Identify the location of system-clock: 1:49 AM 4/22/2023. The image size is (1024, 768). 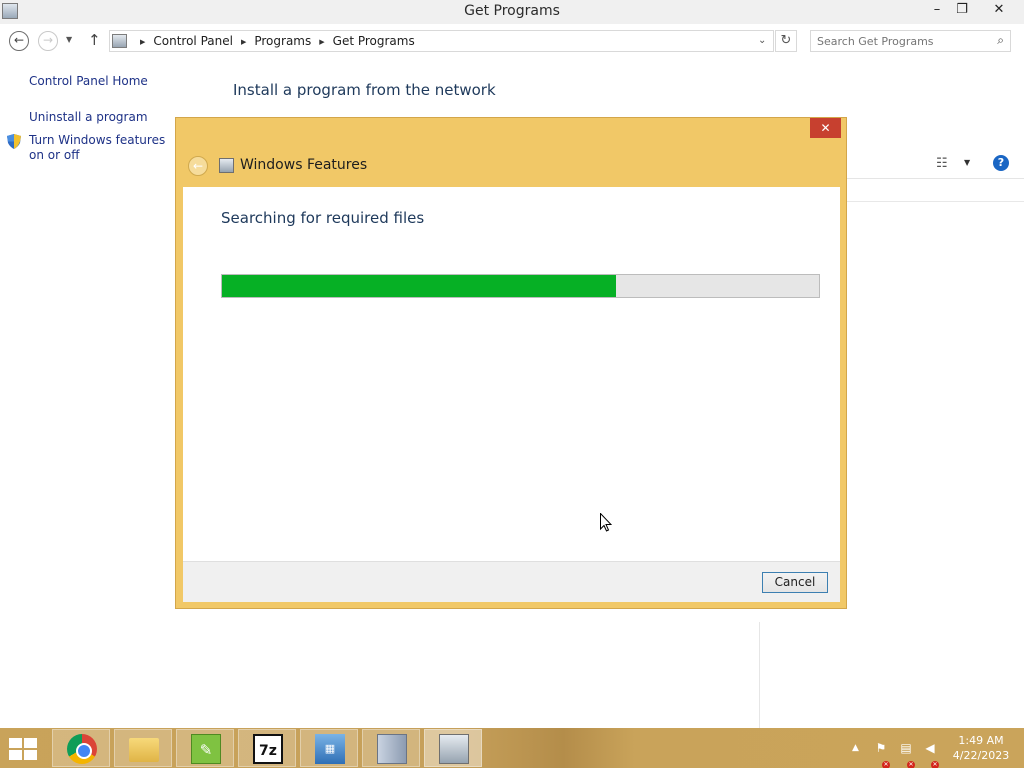
(981, 748).